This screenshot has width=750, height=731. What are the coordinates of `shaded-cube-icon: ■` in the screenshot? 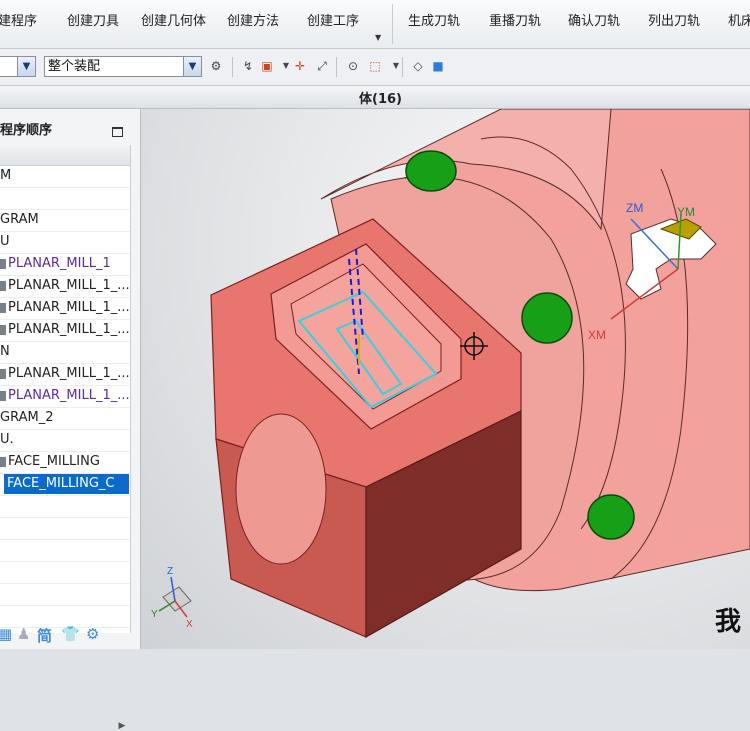 It's located at (438, 66).